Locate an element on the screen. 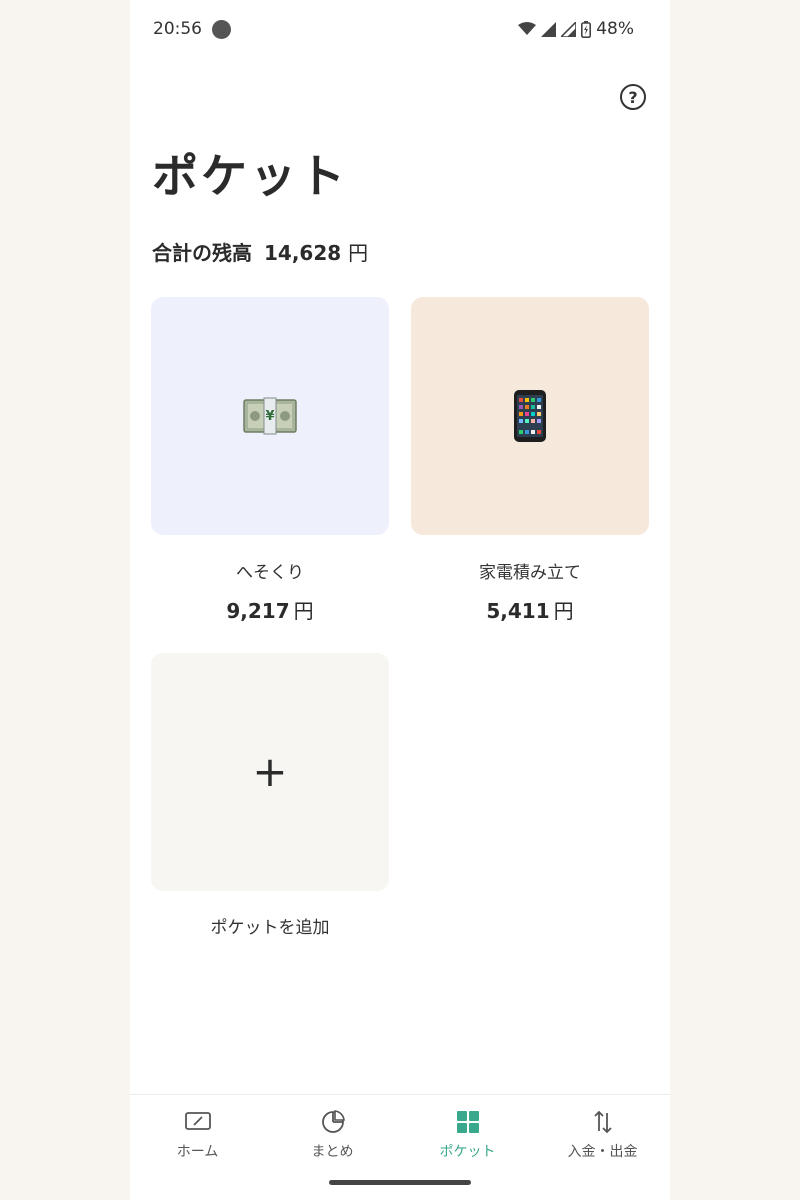 The image size is (800, 1200). smartphone-icon is located at coordinates (530, 416).